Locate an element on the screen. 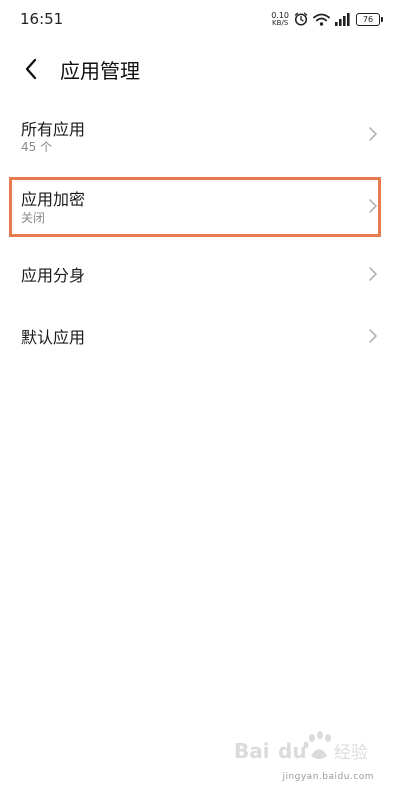 The height and width of the screenshot is (792, 400). menu-item-title: 应用加密 is located at coordinates (53, 199).